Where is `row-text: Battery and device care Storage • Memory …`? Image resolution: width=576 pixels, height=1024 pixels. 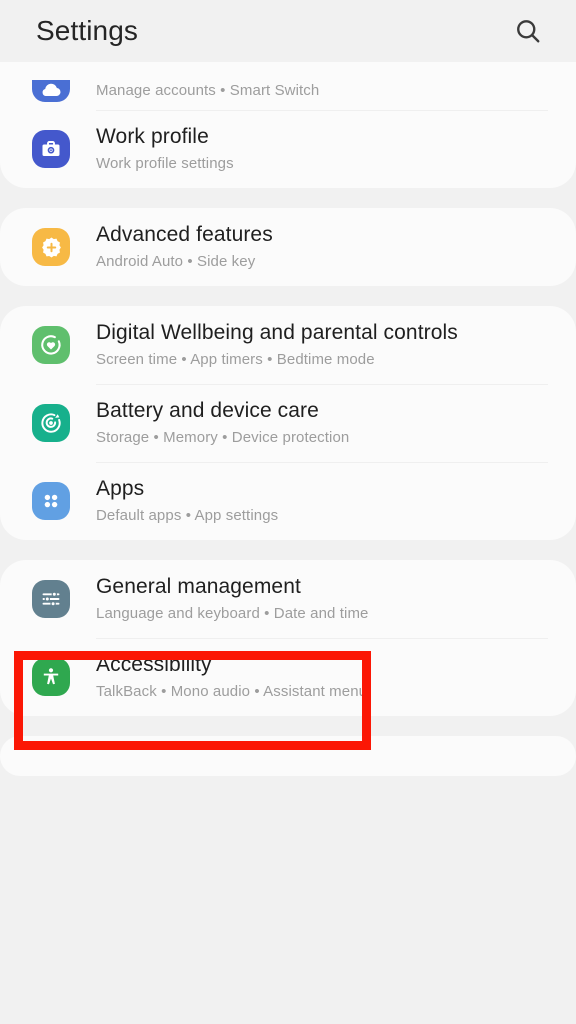 row-text: Battery and device care Storage • Memory … is located at coordinates (326, 423).